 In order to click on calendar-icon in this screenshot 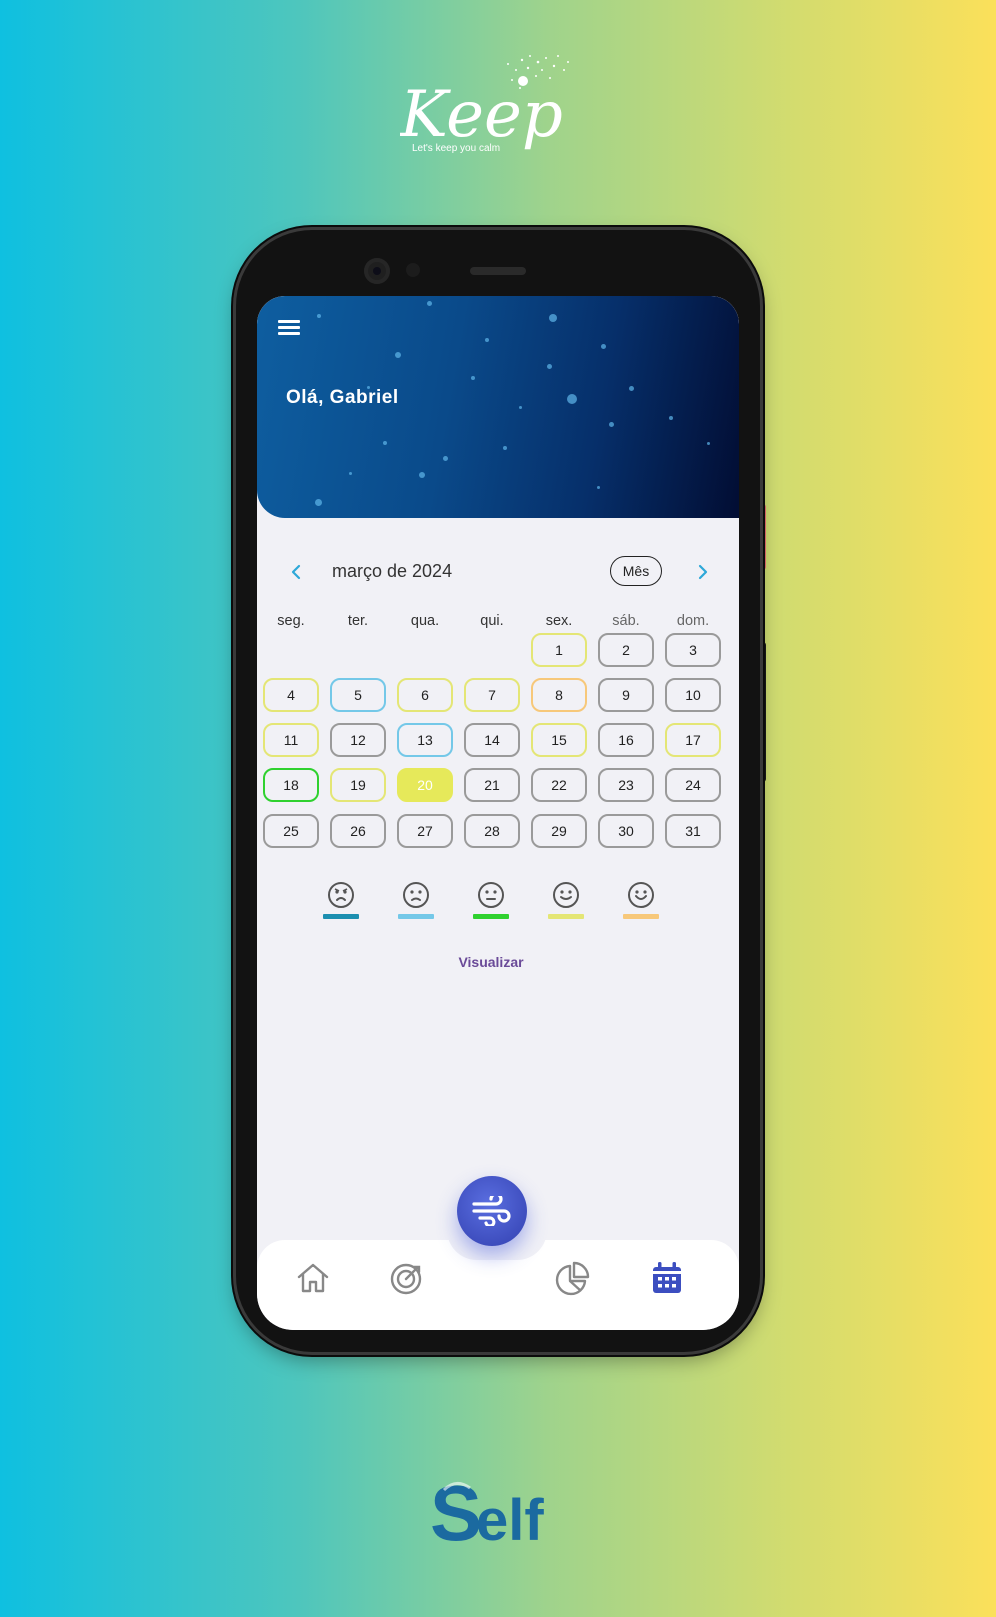, I will do `click(667, 1278)`.